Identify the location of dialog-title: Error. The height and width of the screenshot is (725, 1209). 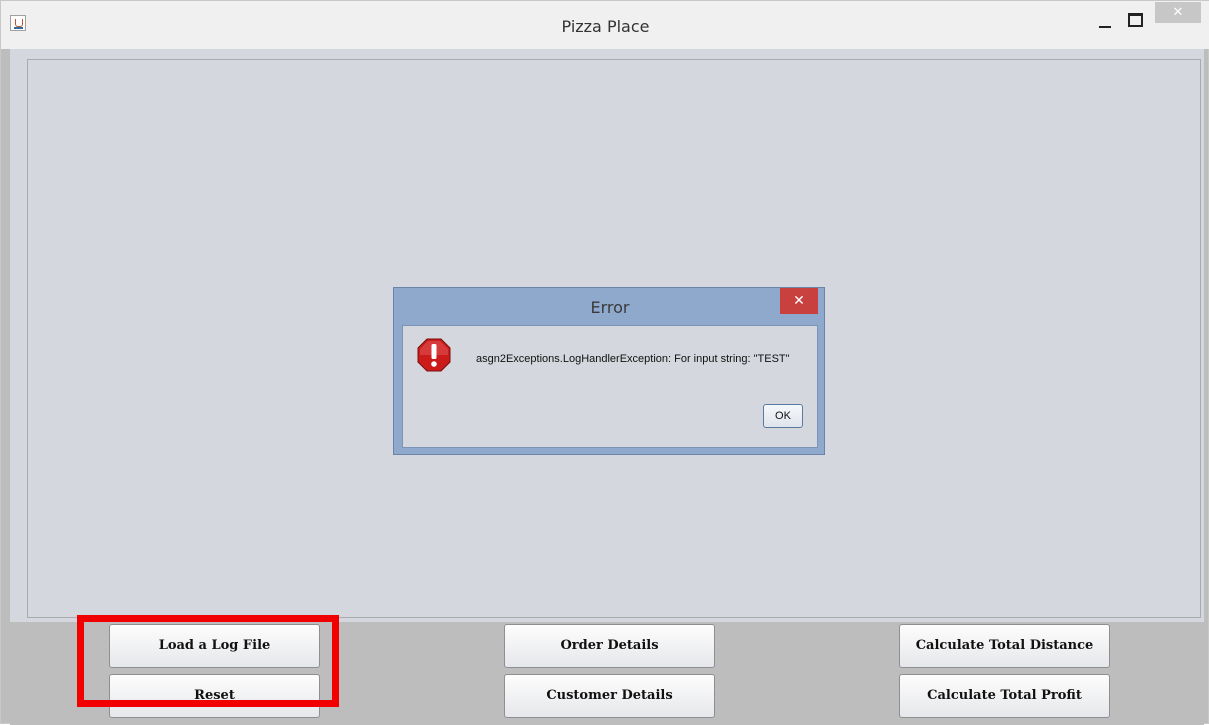
(610, 307).